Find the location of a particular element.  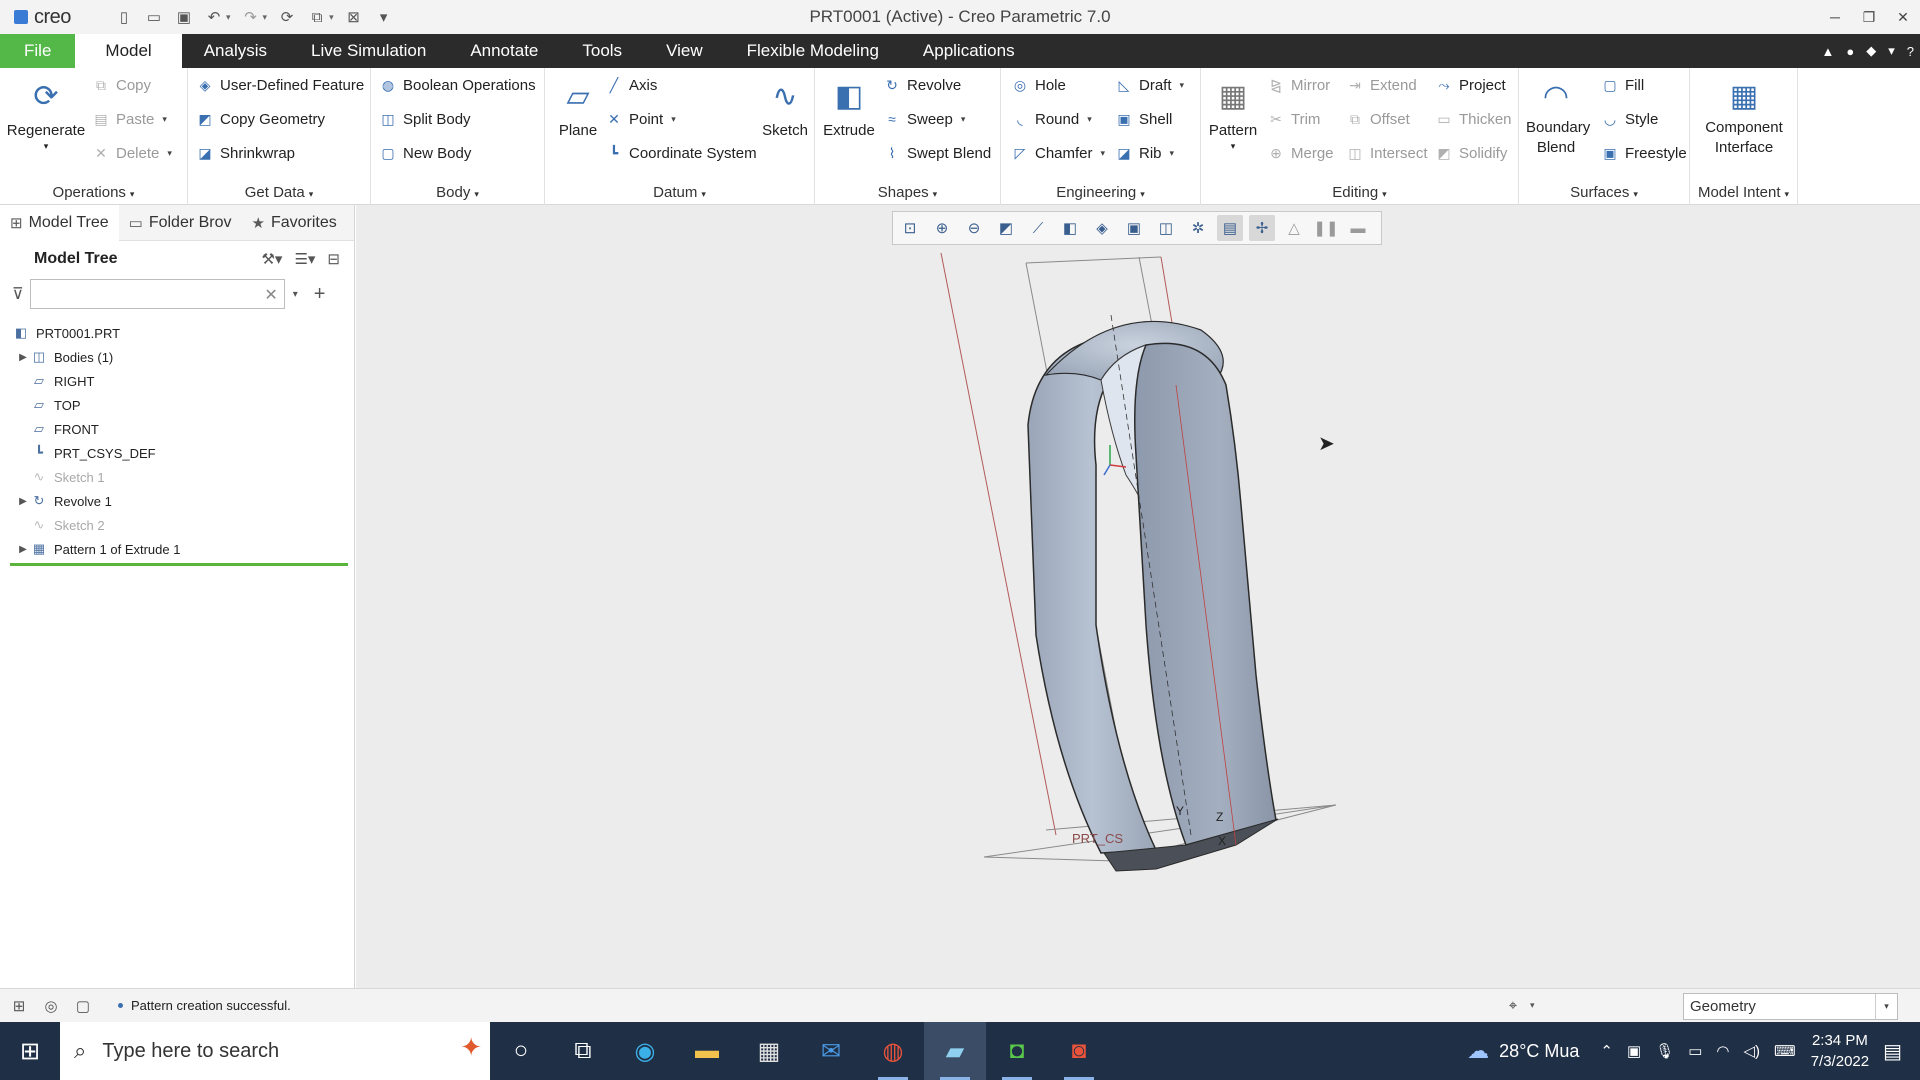

tree-search-input is located at coordinates (157, 294).